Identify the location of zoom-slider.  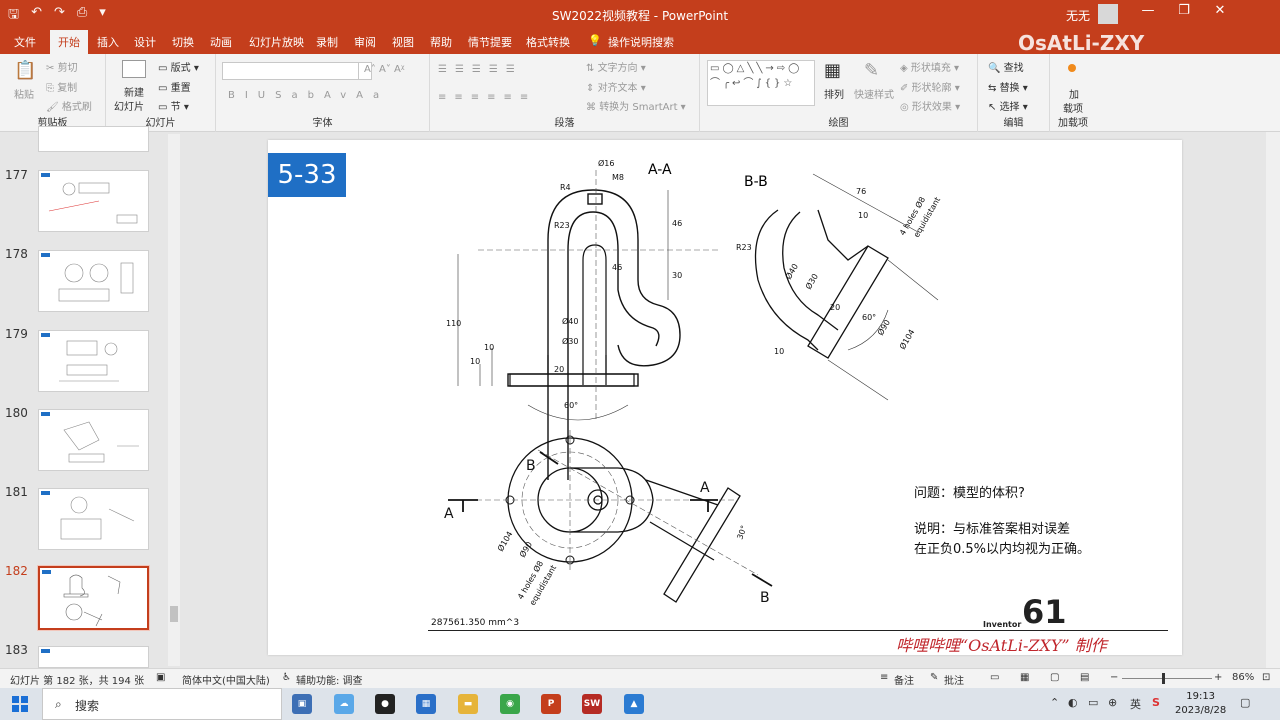
(1167, 678).